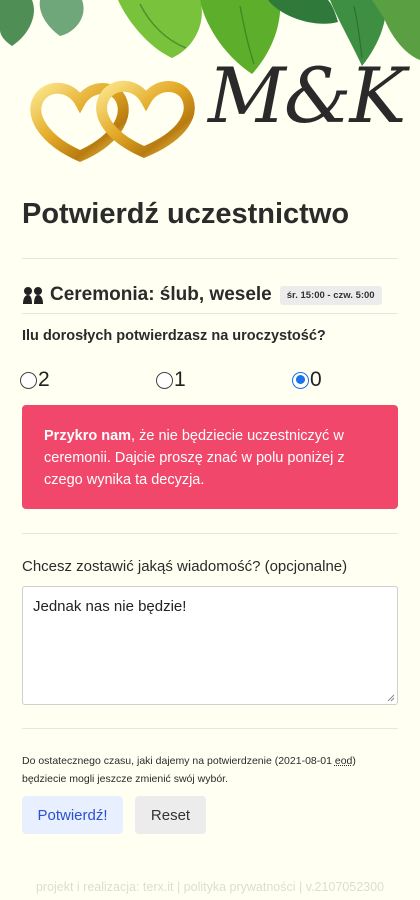  I want to click on page-title: Potwierdź uczestnictwo, so click(186, 214).